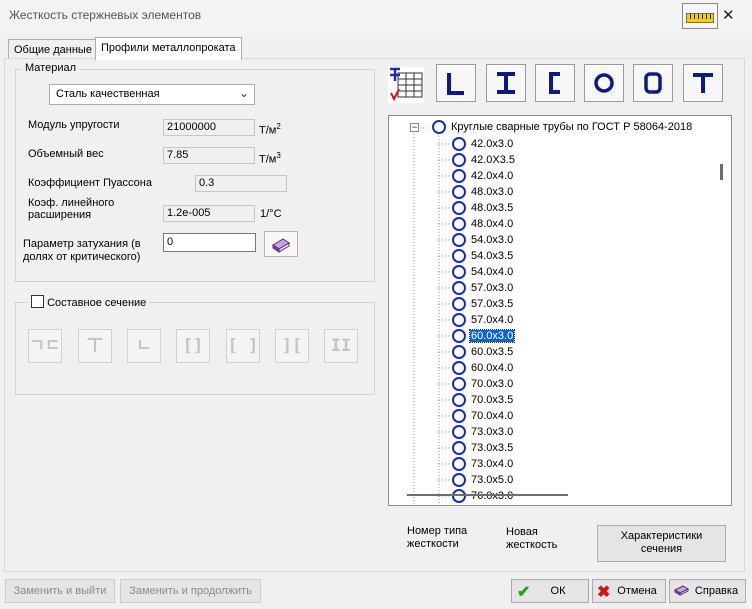 This screenshot has height=609, width=752. Describe the element at coordinates (243, 346) in the screenshot. I see `composite-type-5-button: [ ]` at that location.